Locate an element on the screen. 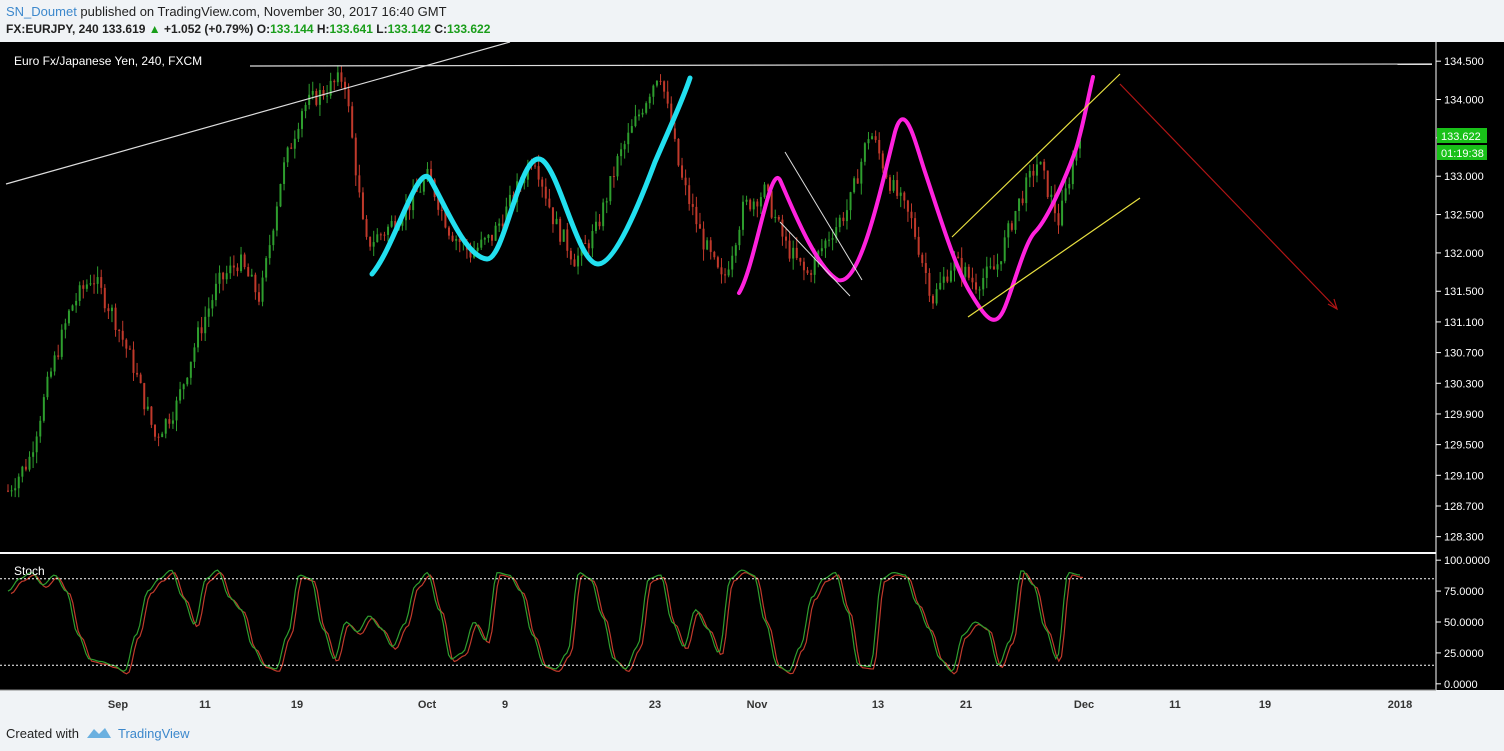 The image size is (1504, 751). y-tick-label: 133.000 is located at coordinates (1464, 177).